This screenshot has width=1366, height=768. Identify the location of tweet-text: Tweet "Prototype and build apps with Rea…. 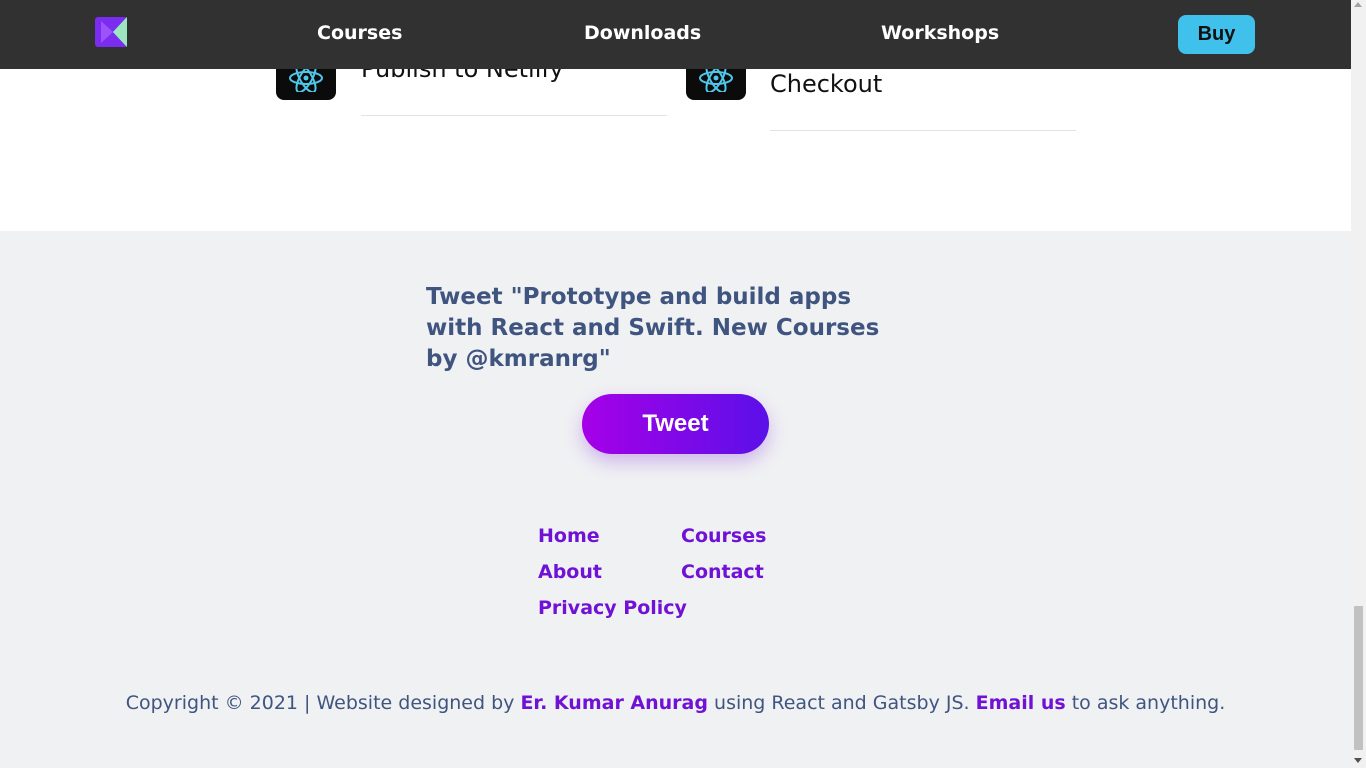
(653, 328).